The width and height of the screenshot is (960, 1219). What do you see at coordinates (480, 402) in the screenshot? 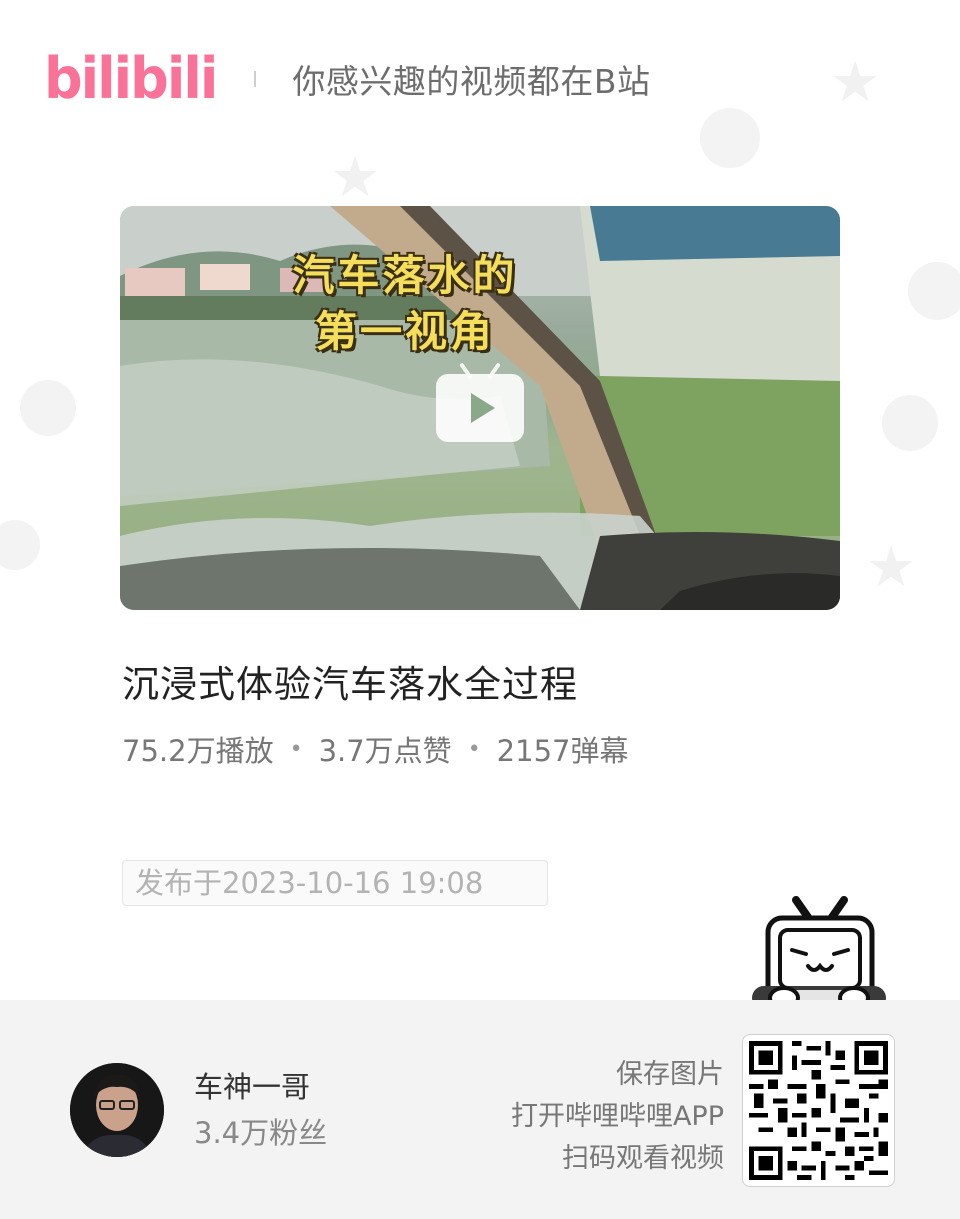
I see `play-icon` at bounding box center [480, 402].